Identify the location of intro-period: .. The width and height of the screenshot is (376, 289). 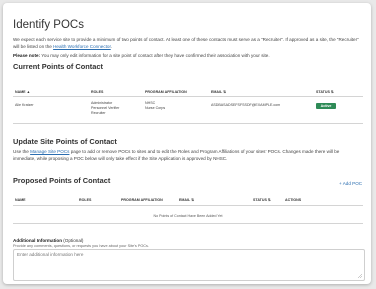
(111, 46).